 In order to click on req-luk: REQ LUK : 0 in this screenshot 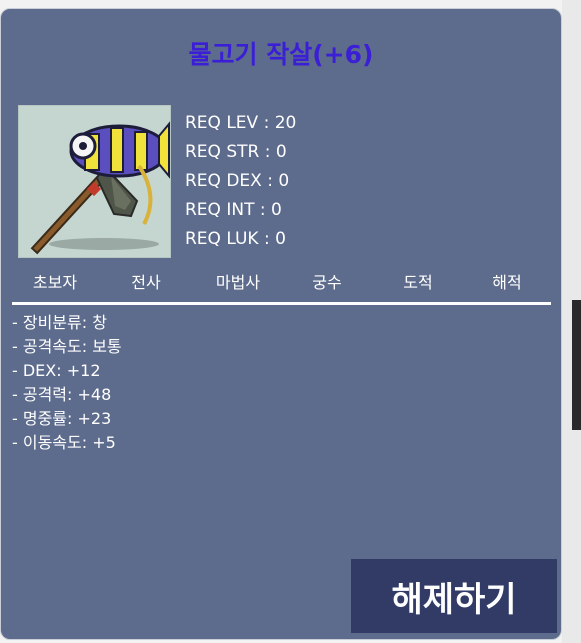, I will do `click(235, 239)`.